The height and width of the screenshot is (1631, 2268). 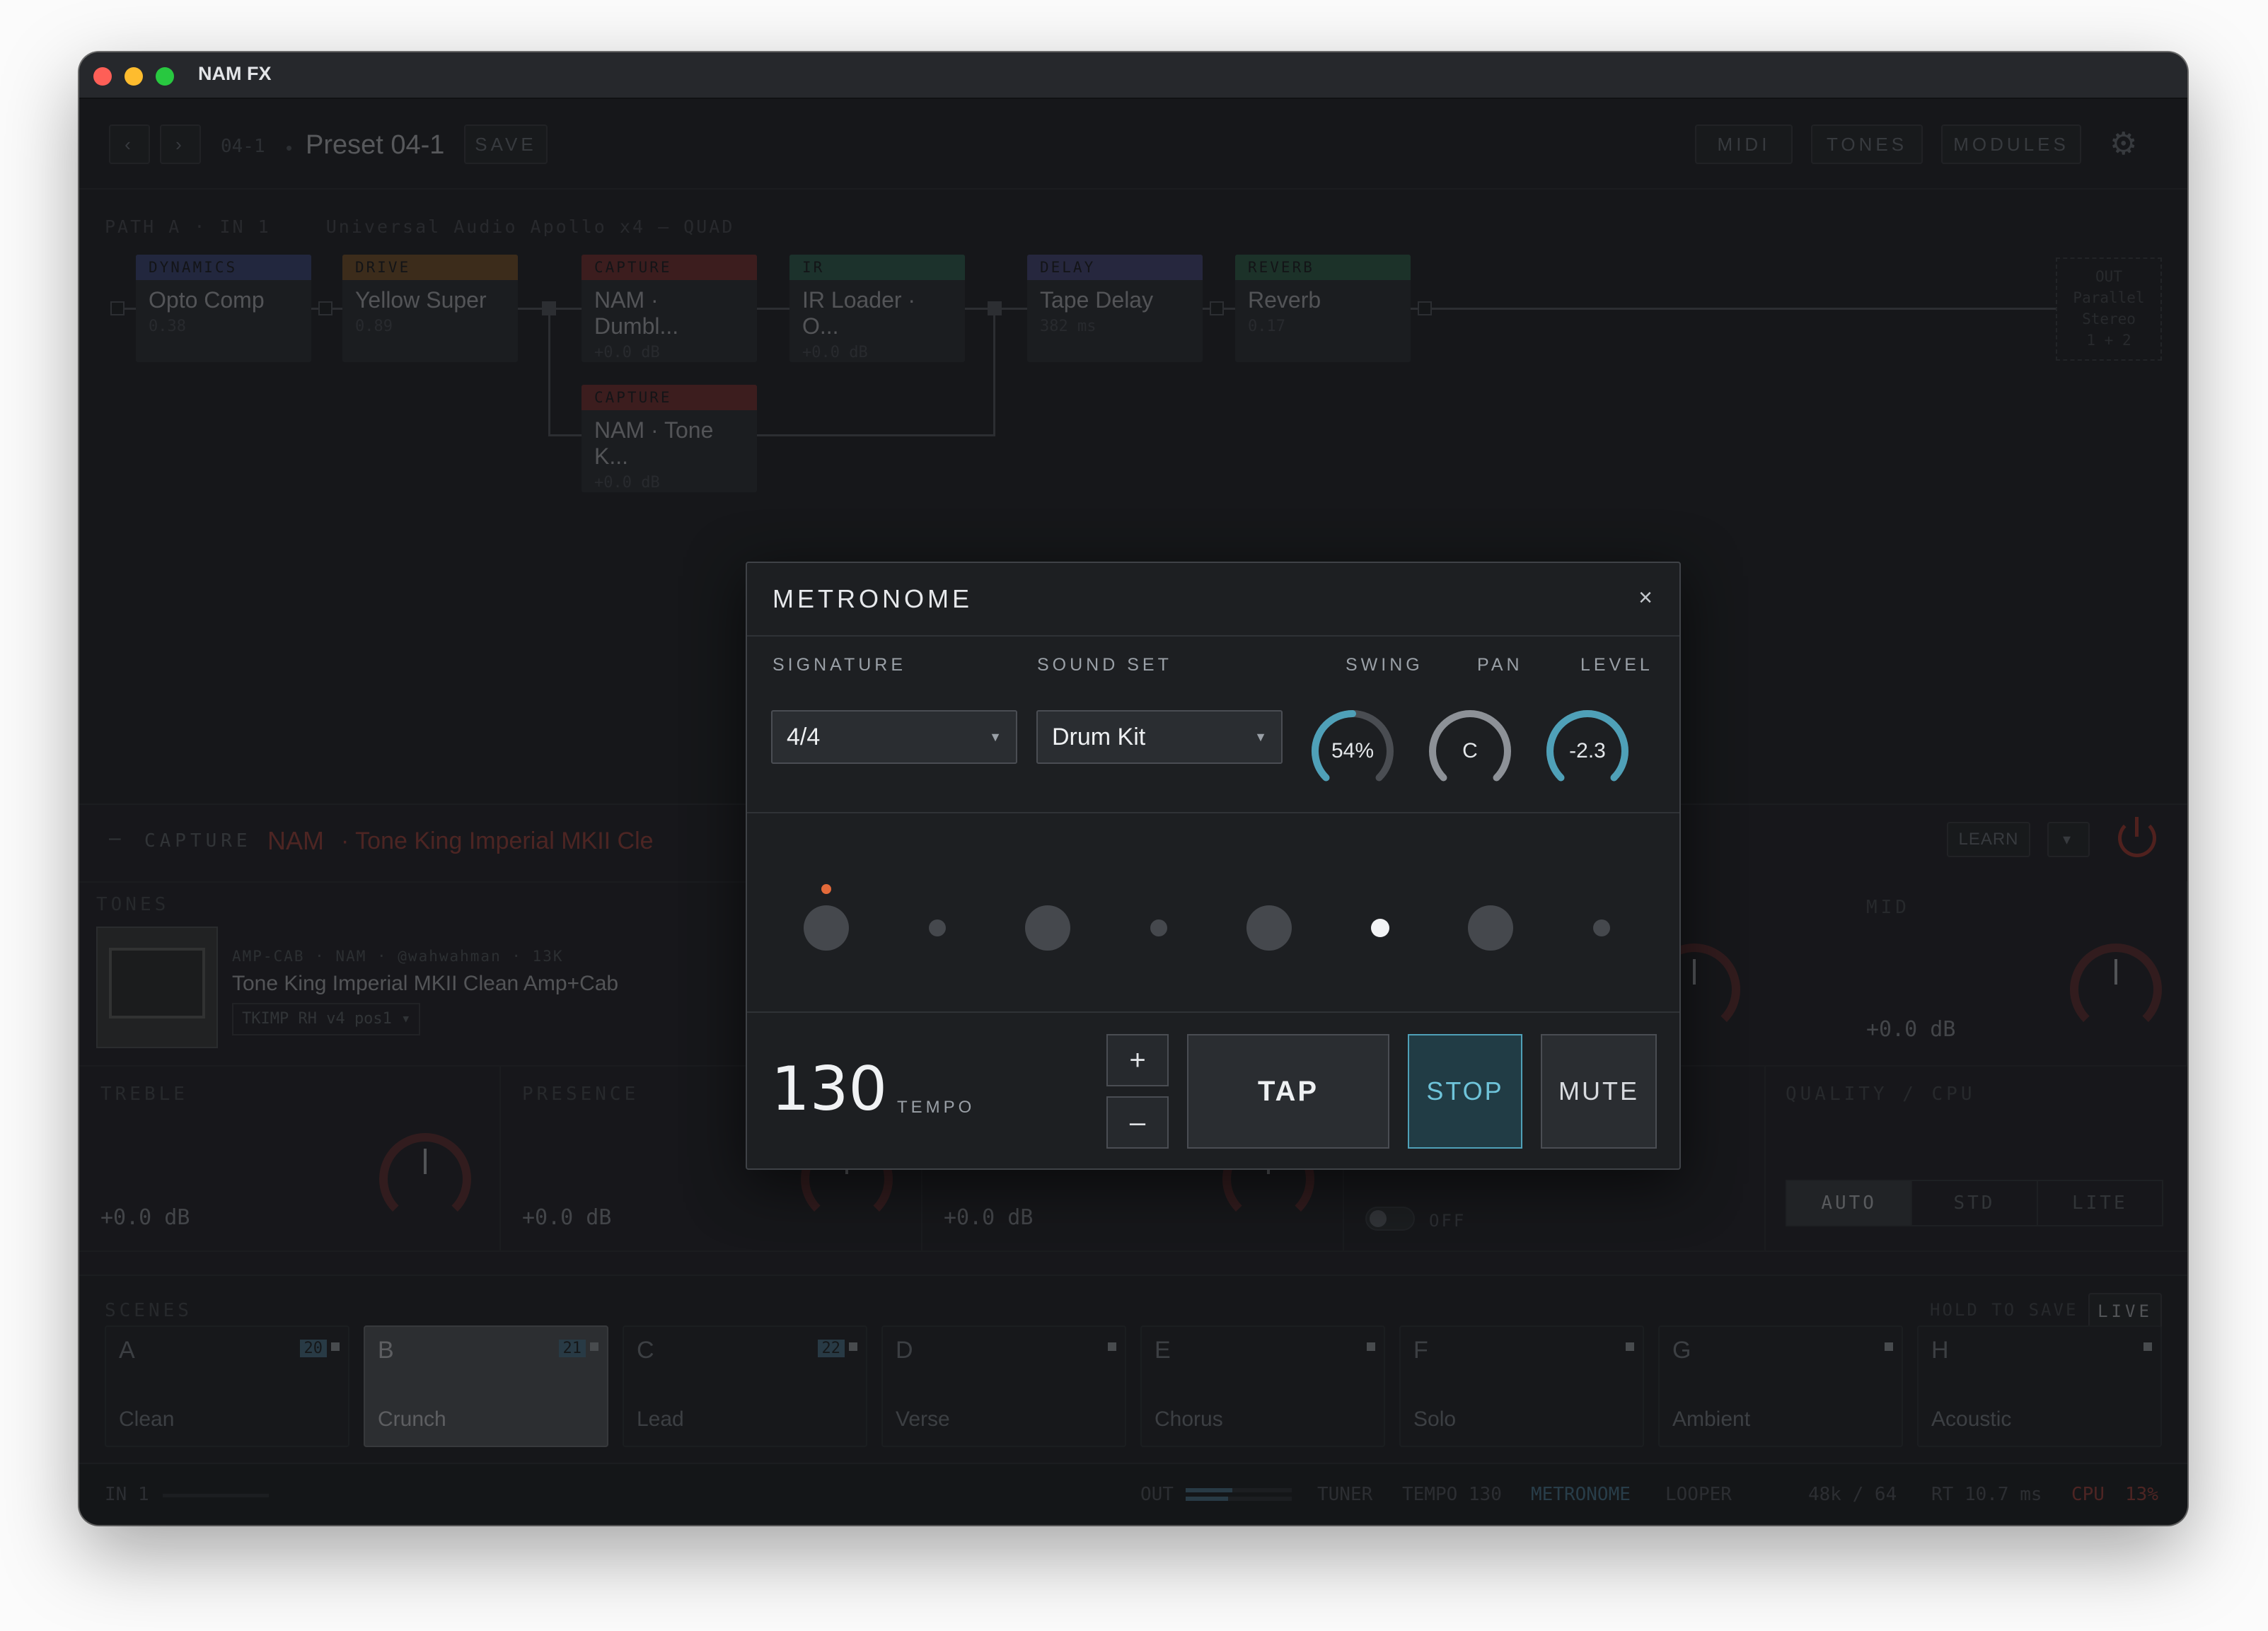 I want to click on beat-indicator, so click(x=1213, y=912).